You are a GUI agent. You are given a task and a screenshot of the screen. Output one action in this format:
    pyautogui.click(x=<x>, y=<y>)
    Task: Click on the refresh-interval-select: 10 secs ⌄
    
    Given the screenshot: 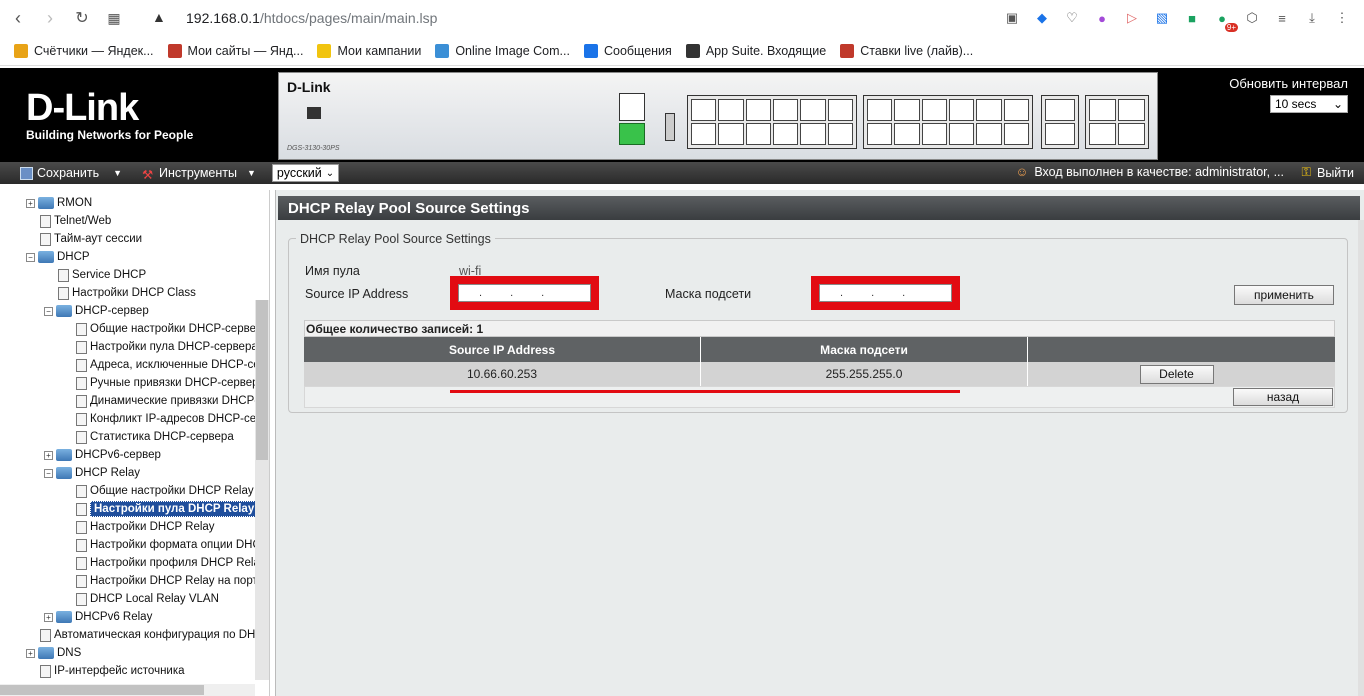 What is the action you would take?
    pyautogui.click(x=1309, y=104)
    